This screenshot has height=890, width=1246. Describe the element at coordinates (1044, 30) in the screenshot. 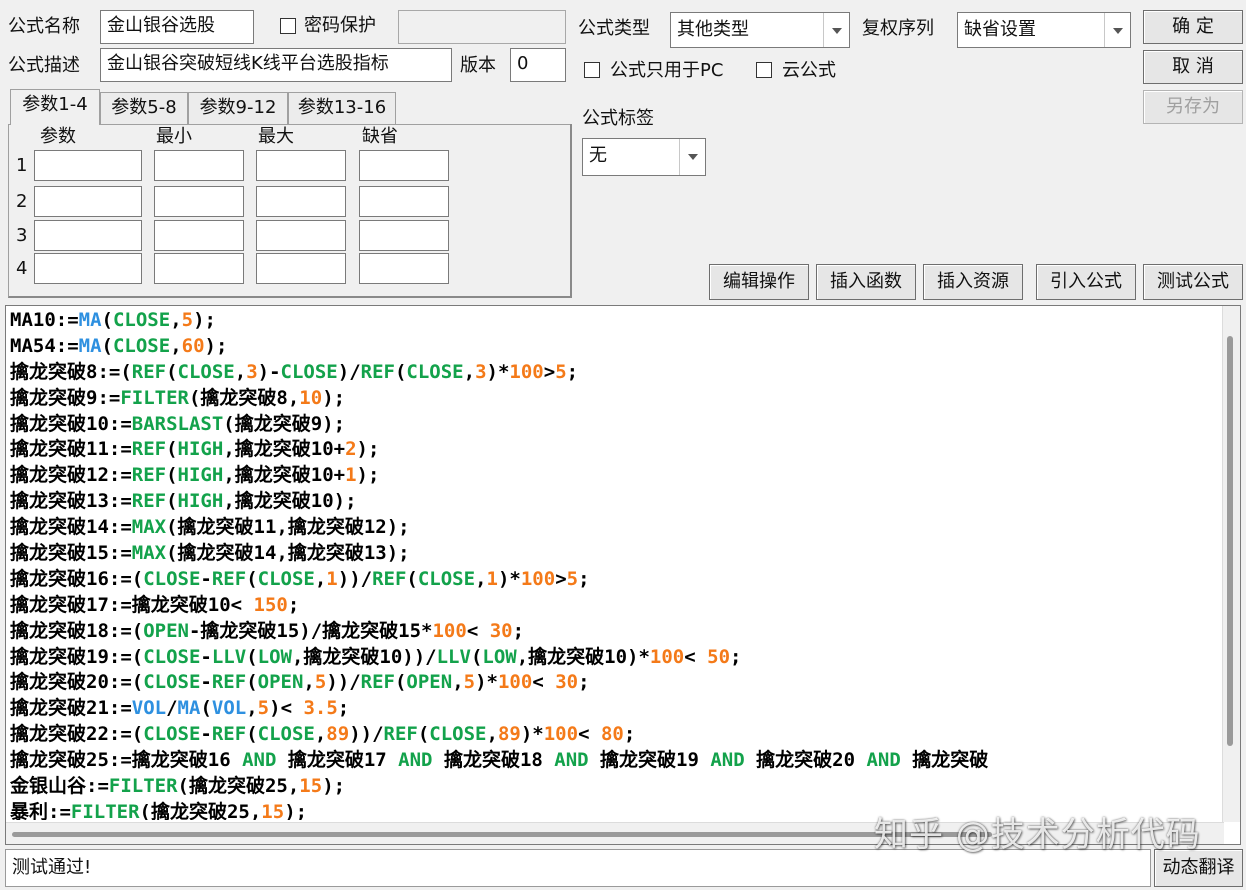

I see `rights-series-select: 缺省设置` at that location.